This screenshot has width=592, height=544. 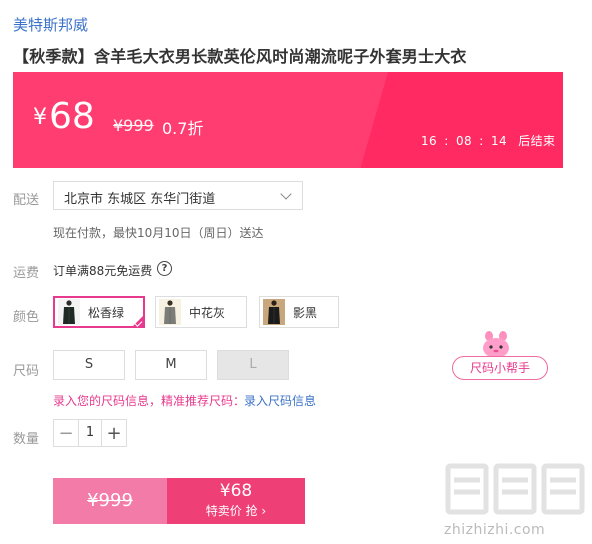 I want to click on mascot-icon, so click(x=496, y=344).